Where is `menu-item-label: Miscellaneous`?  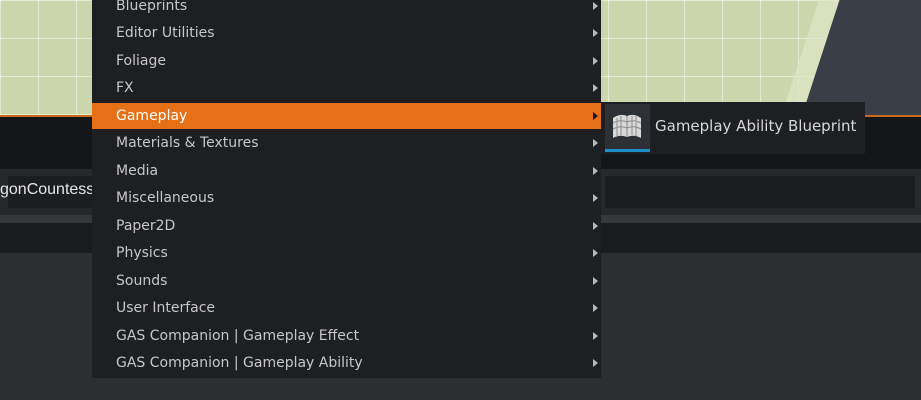
menu-item-label: Miscellaneous is located at coordinates (165, 198).